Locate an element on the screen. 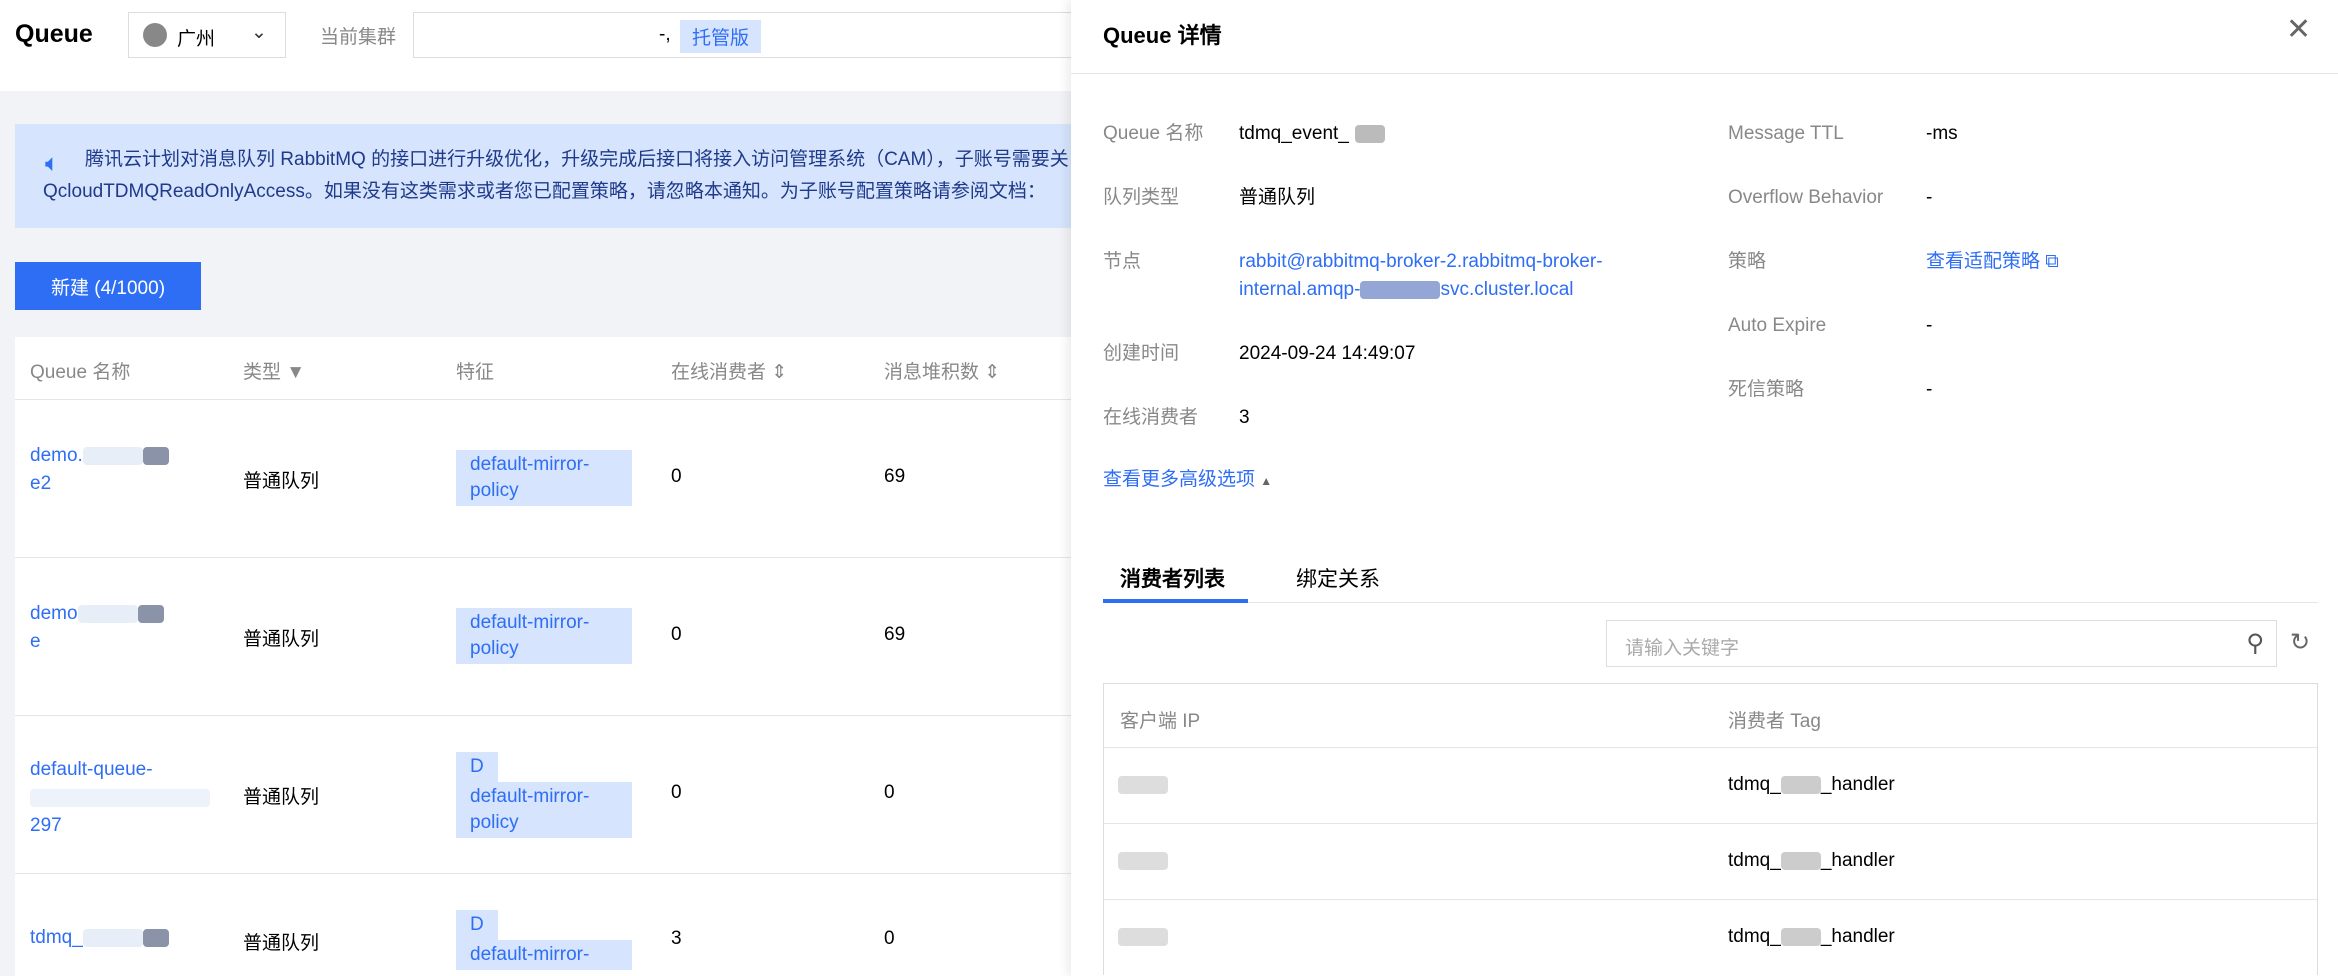  more-options-link: 查看更多高级选项 ▲ is located at coordinates (1187, 477).